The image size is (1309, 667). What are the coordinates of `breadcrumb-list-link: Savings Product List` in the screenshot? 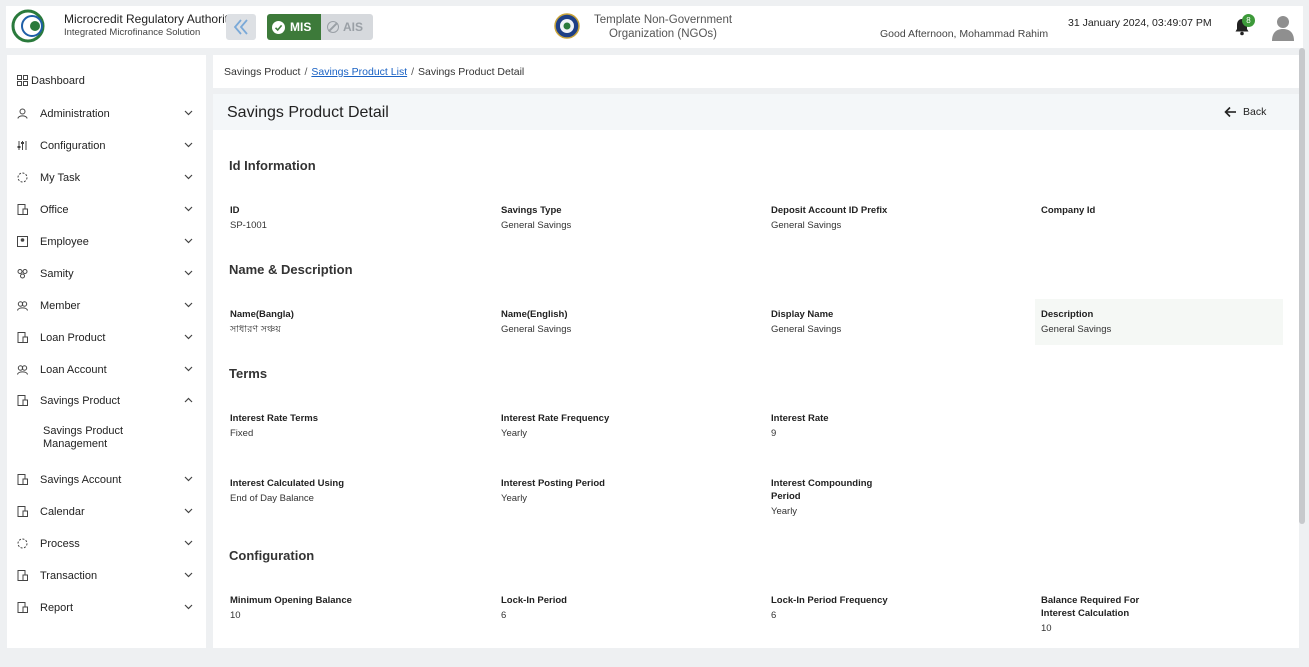 It's located at (359, 72).